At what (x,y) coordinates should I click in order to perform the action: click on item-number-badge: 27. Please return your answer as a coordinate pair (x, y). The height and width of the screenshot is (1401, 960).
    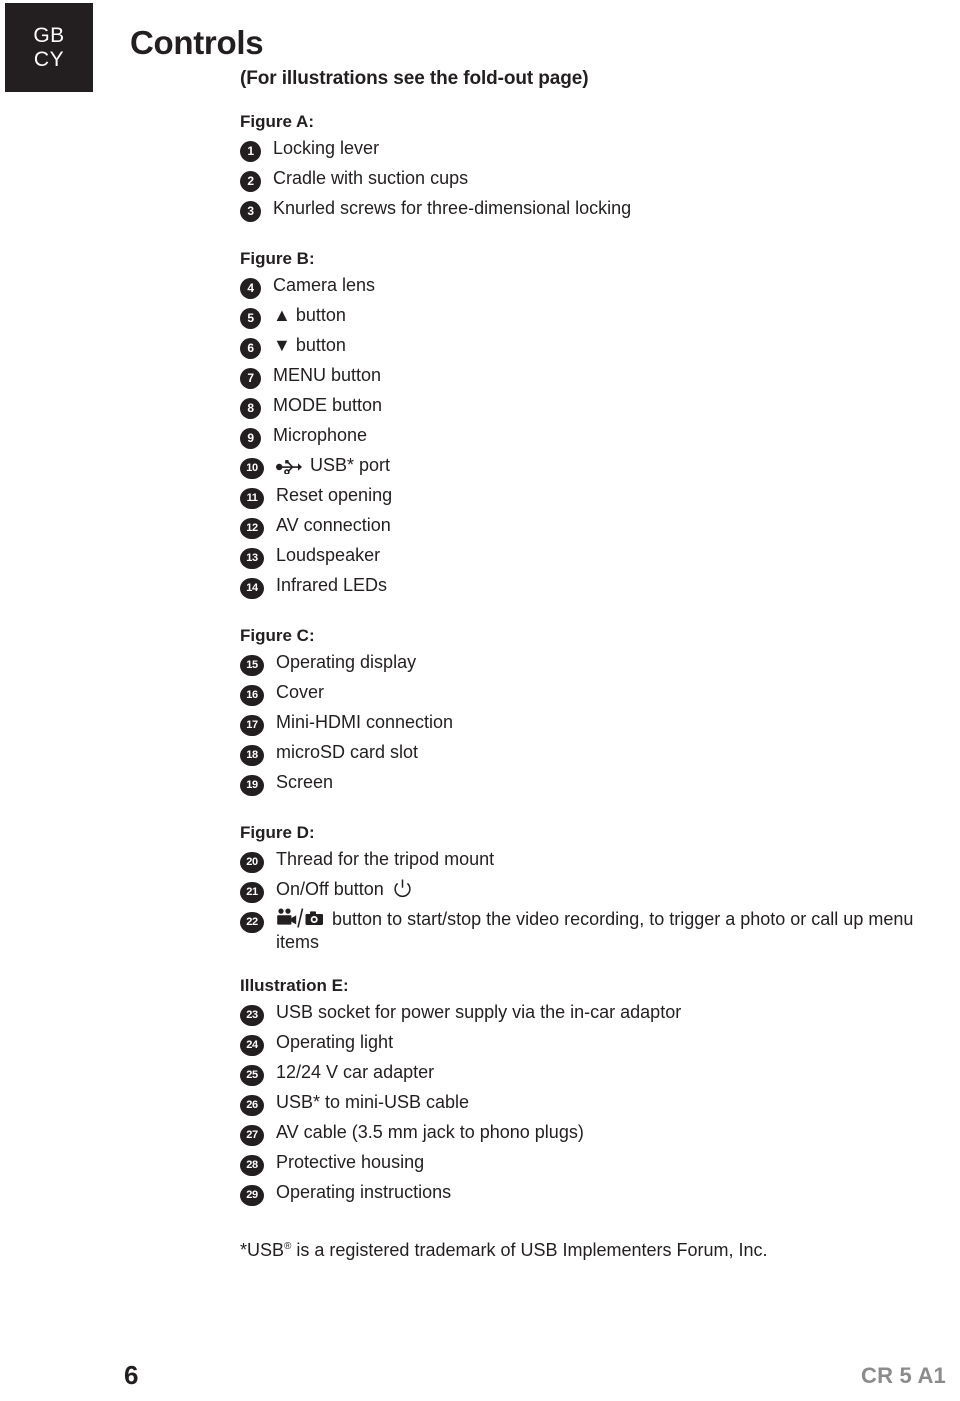
    Looking at the image, I should click on (252, 1135).